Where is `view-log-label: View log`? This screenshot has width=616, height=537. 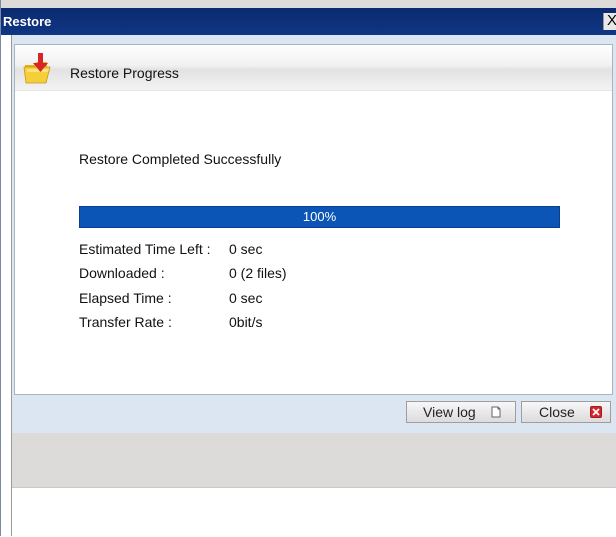
view-log-label: View log is located at coordinates (449, 412).